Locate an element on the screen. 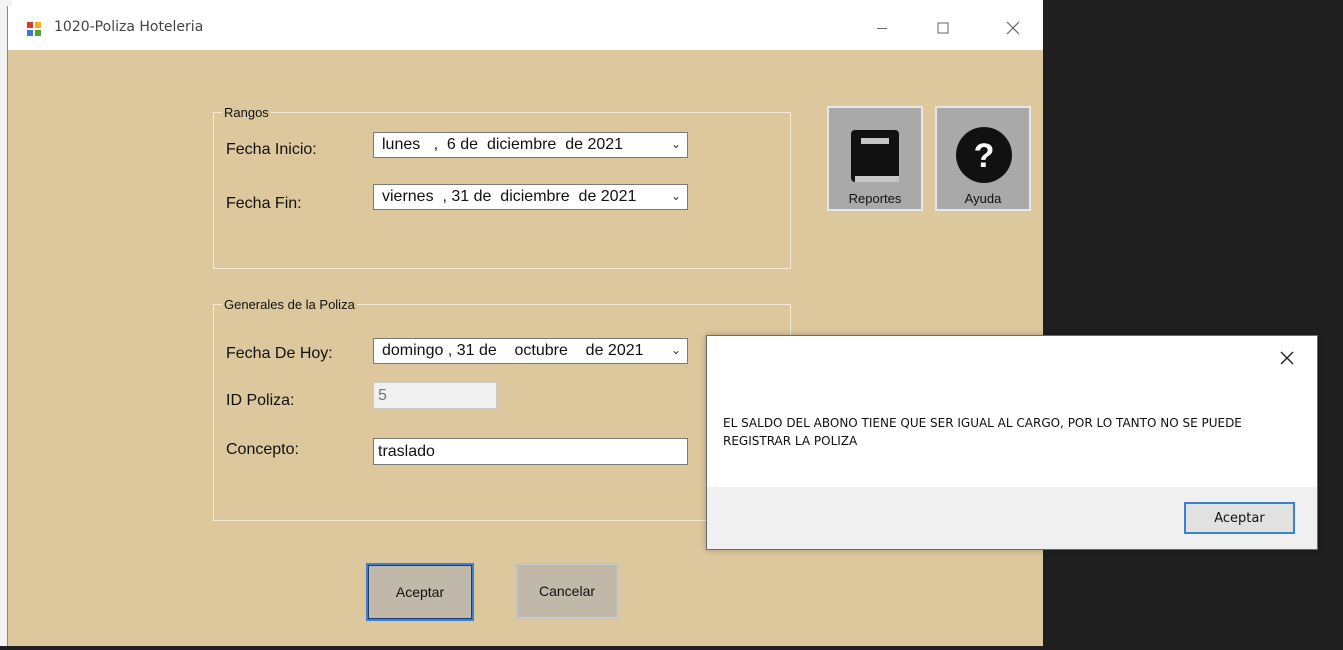  fecha-fin-picker: viernes , 31 de diciembre de 2021 ⌄ is located at coordinates (530, 197).